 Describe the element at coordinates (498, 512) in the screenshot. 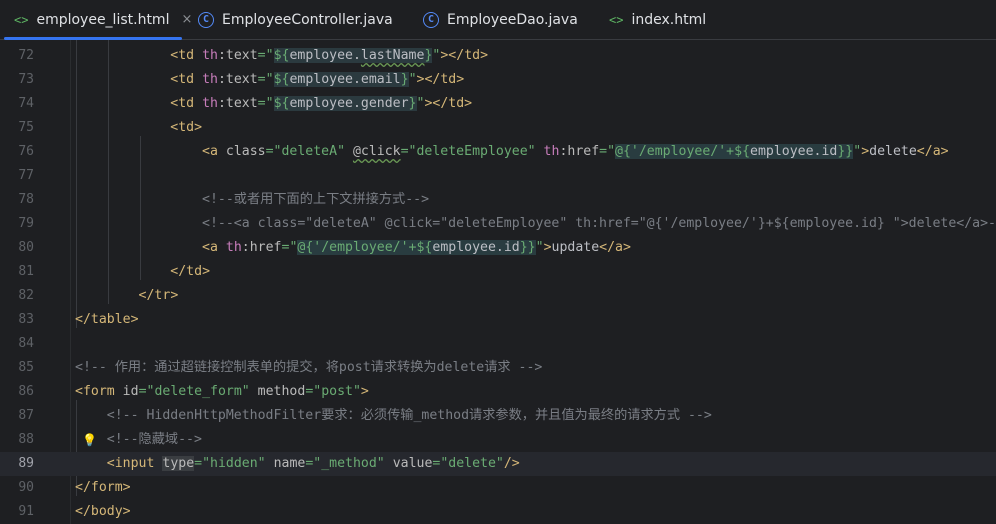

I see `code-line: 91 </body>` at that location.